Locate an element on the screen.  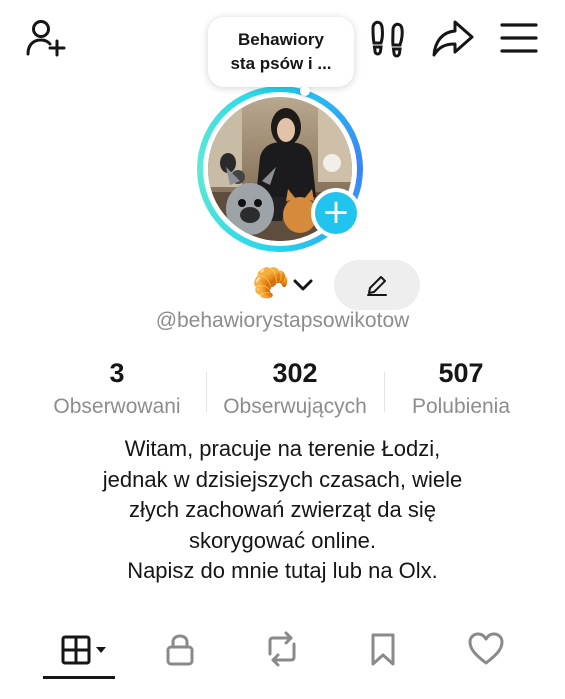
profile-views-button is located at coordinates (387, 38).